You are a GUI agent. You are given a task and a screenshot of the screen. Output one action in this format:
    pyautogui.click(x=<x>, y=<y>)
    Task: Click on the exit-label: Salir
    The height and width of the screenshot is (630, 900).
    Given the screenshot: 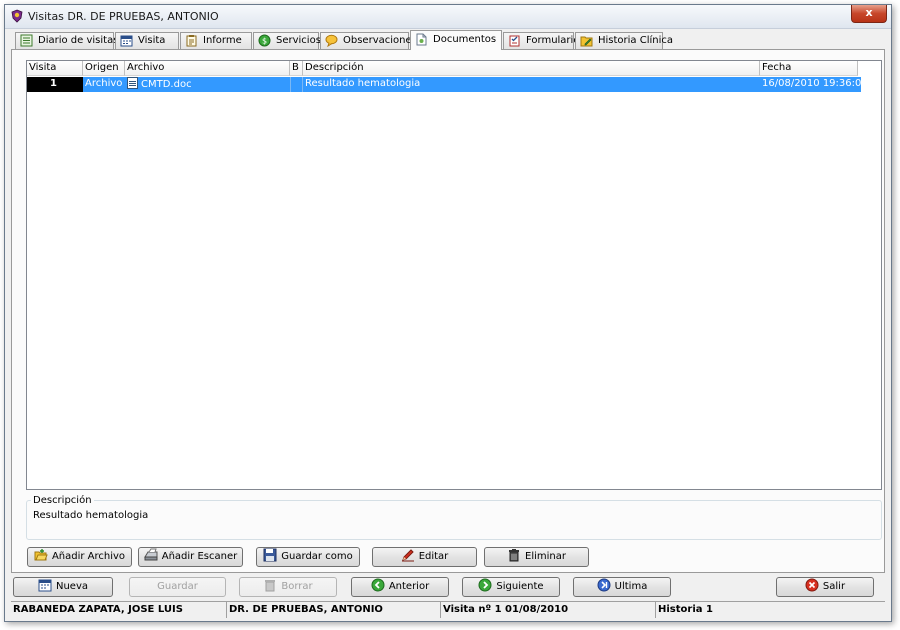 What is the action you would take?
    pyautogui.click(x=834, y=586)
    